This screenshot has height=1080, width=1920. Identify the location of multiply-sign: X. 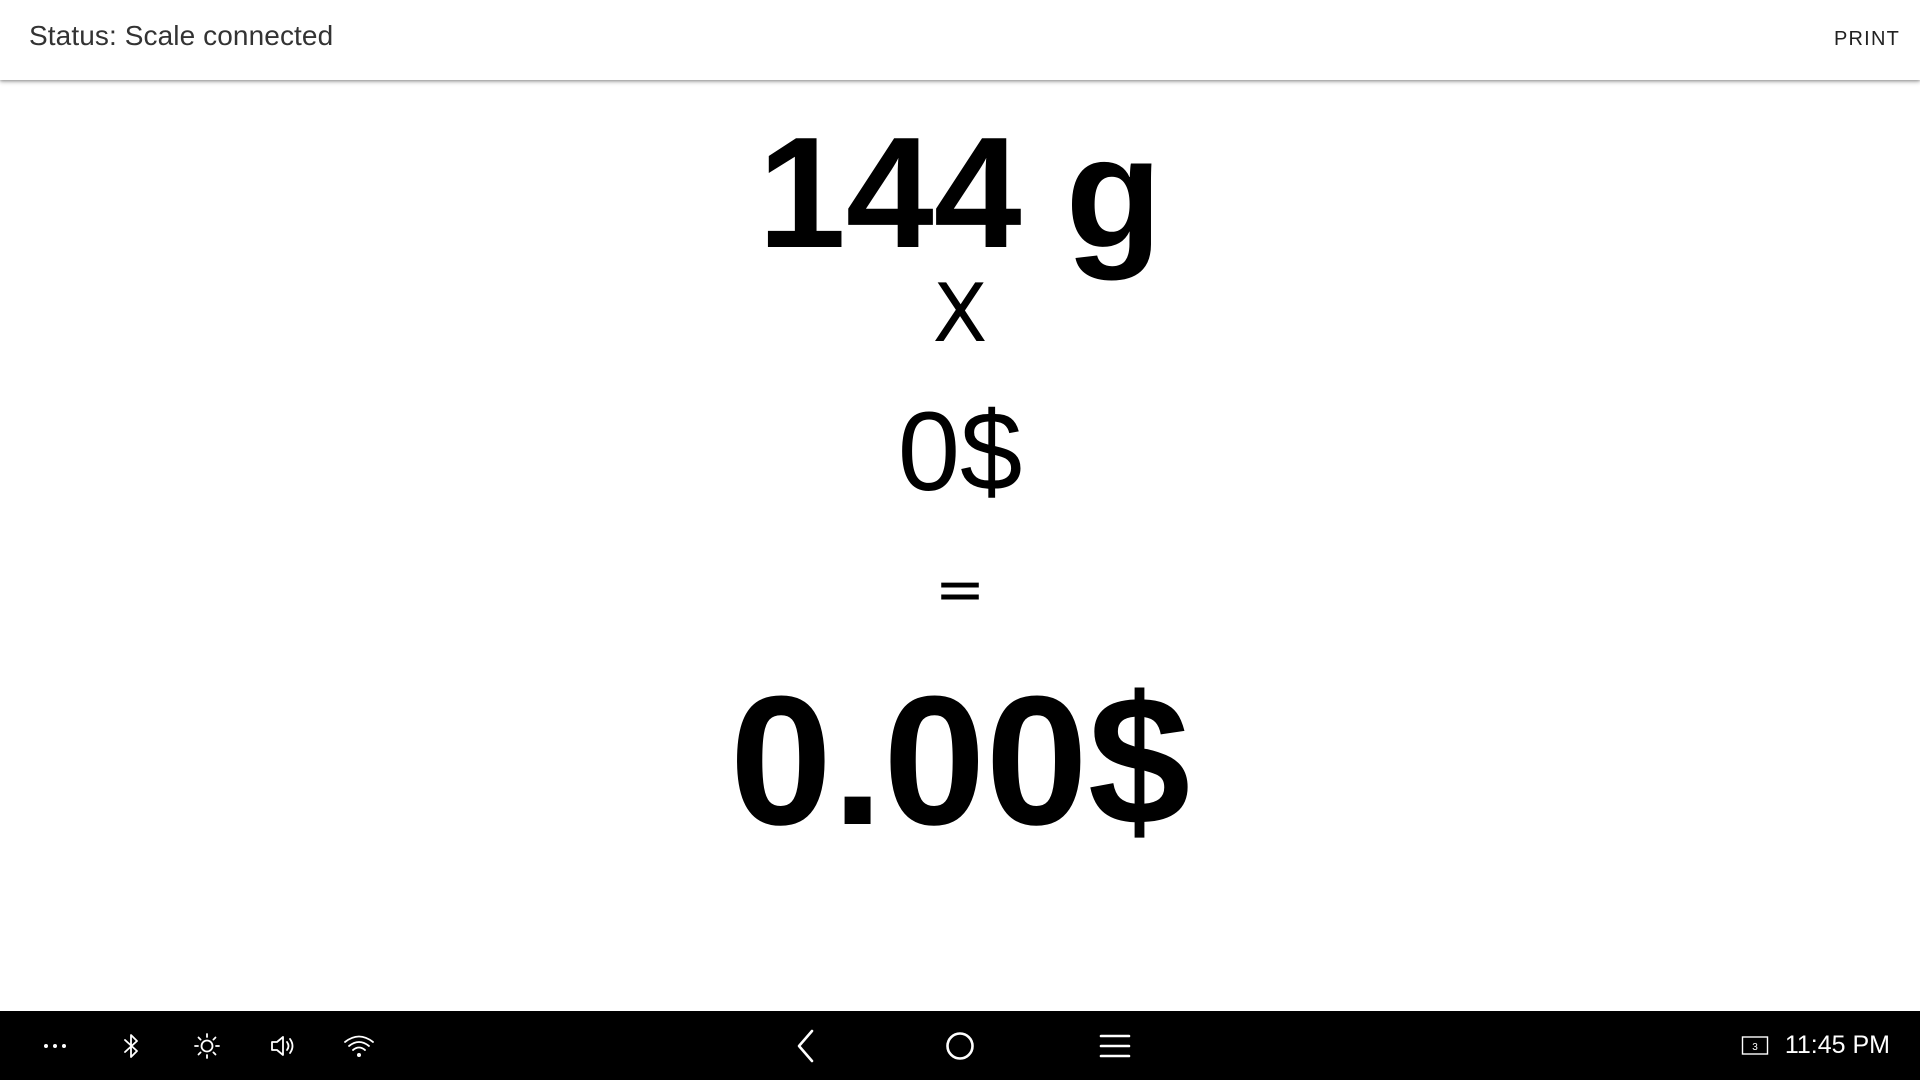
(960, 313).